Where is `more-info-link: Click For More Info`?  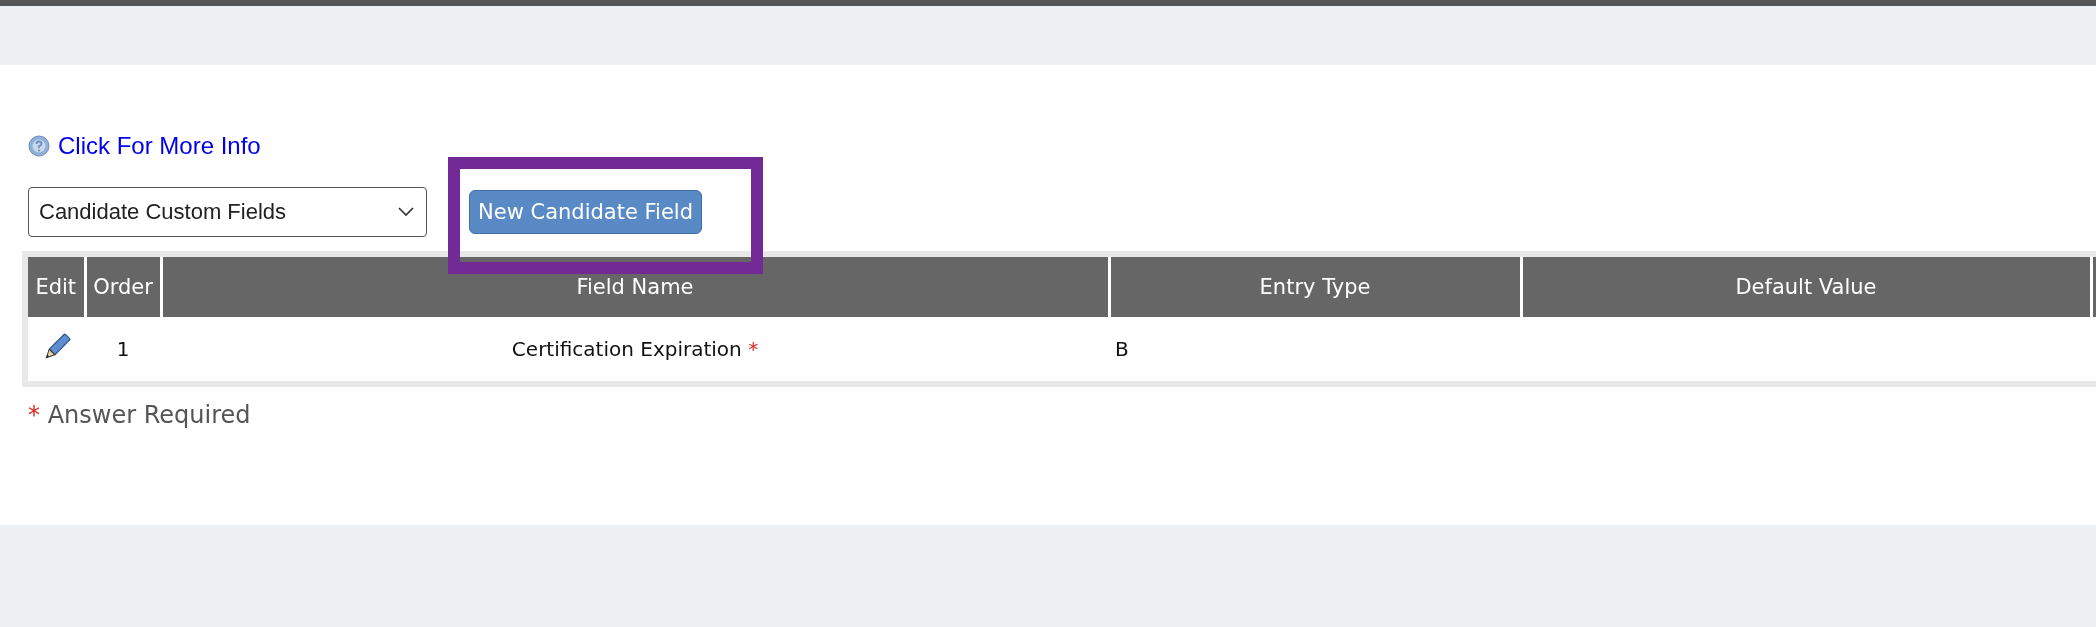 more-info-link: Click For More Info is located at coordinates (159, 146).